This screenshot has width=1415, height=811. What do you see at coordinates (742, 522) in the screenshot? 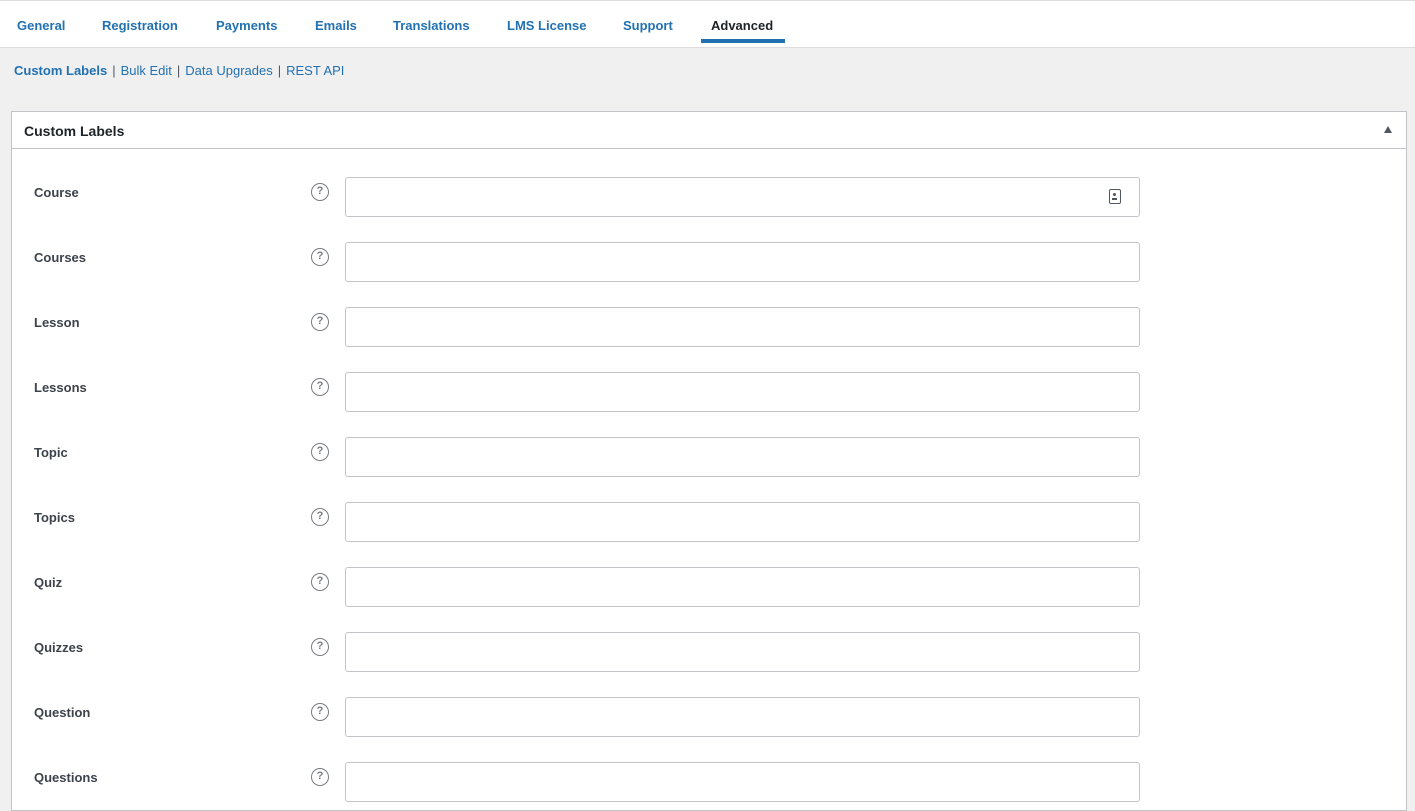
I see `topics-label-input` at bounding box center [742, 522].